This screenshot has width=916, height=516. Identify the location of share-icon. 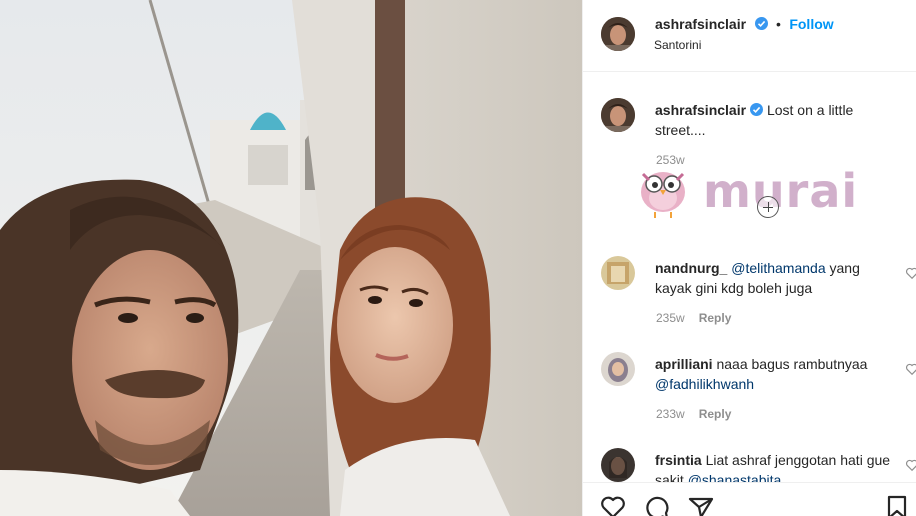
(701, 504).